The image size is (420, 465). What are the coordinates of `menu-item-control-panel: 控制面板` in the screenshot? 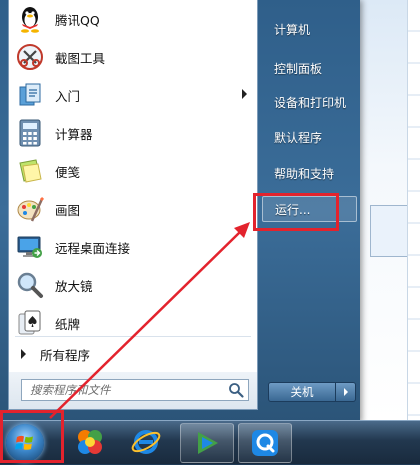 It's located at (309, 68).